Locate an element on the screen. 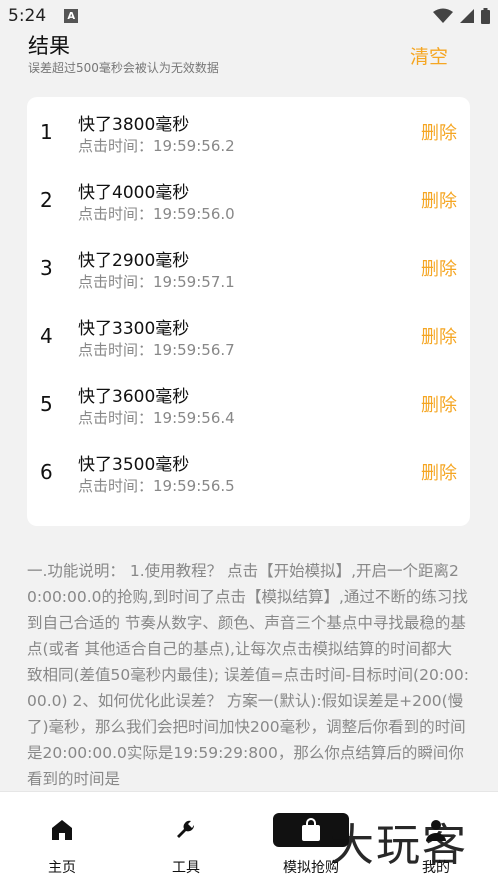 This screenshot has width=498, height=886. bottom-nav: 主页 工具 模拟抢购 我的 大玩客 is located at coordinates (249, 838).